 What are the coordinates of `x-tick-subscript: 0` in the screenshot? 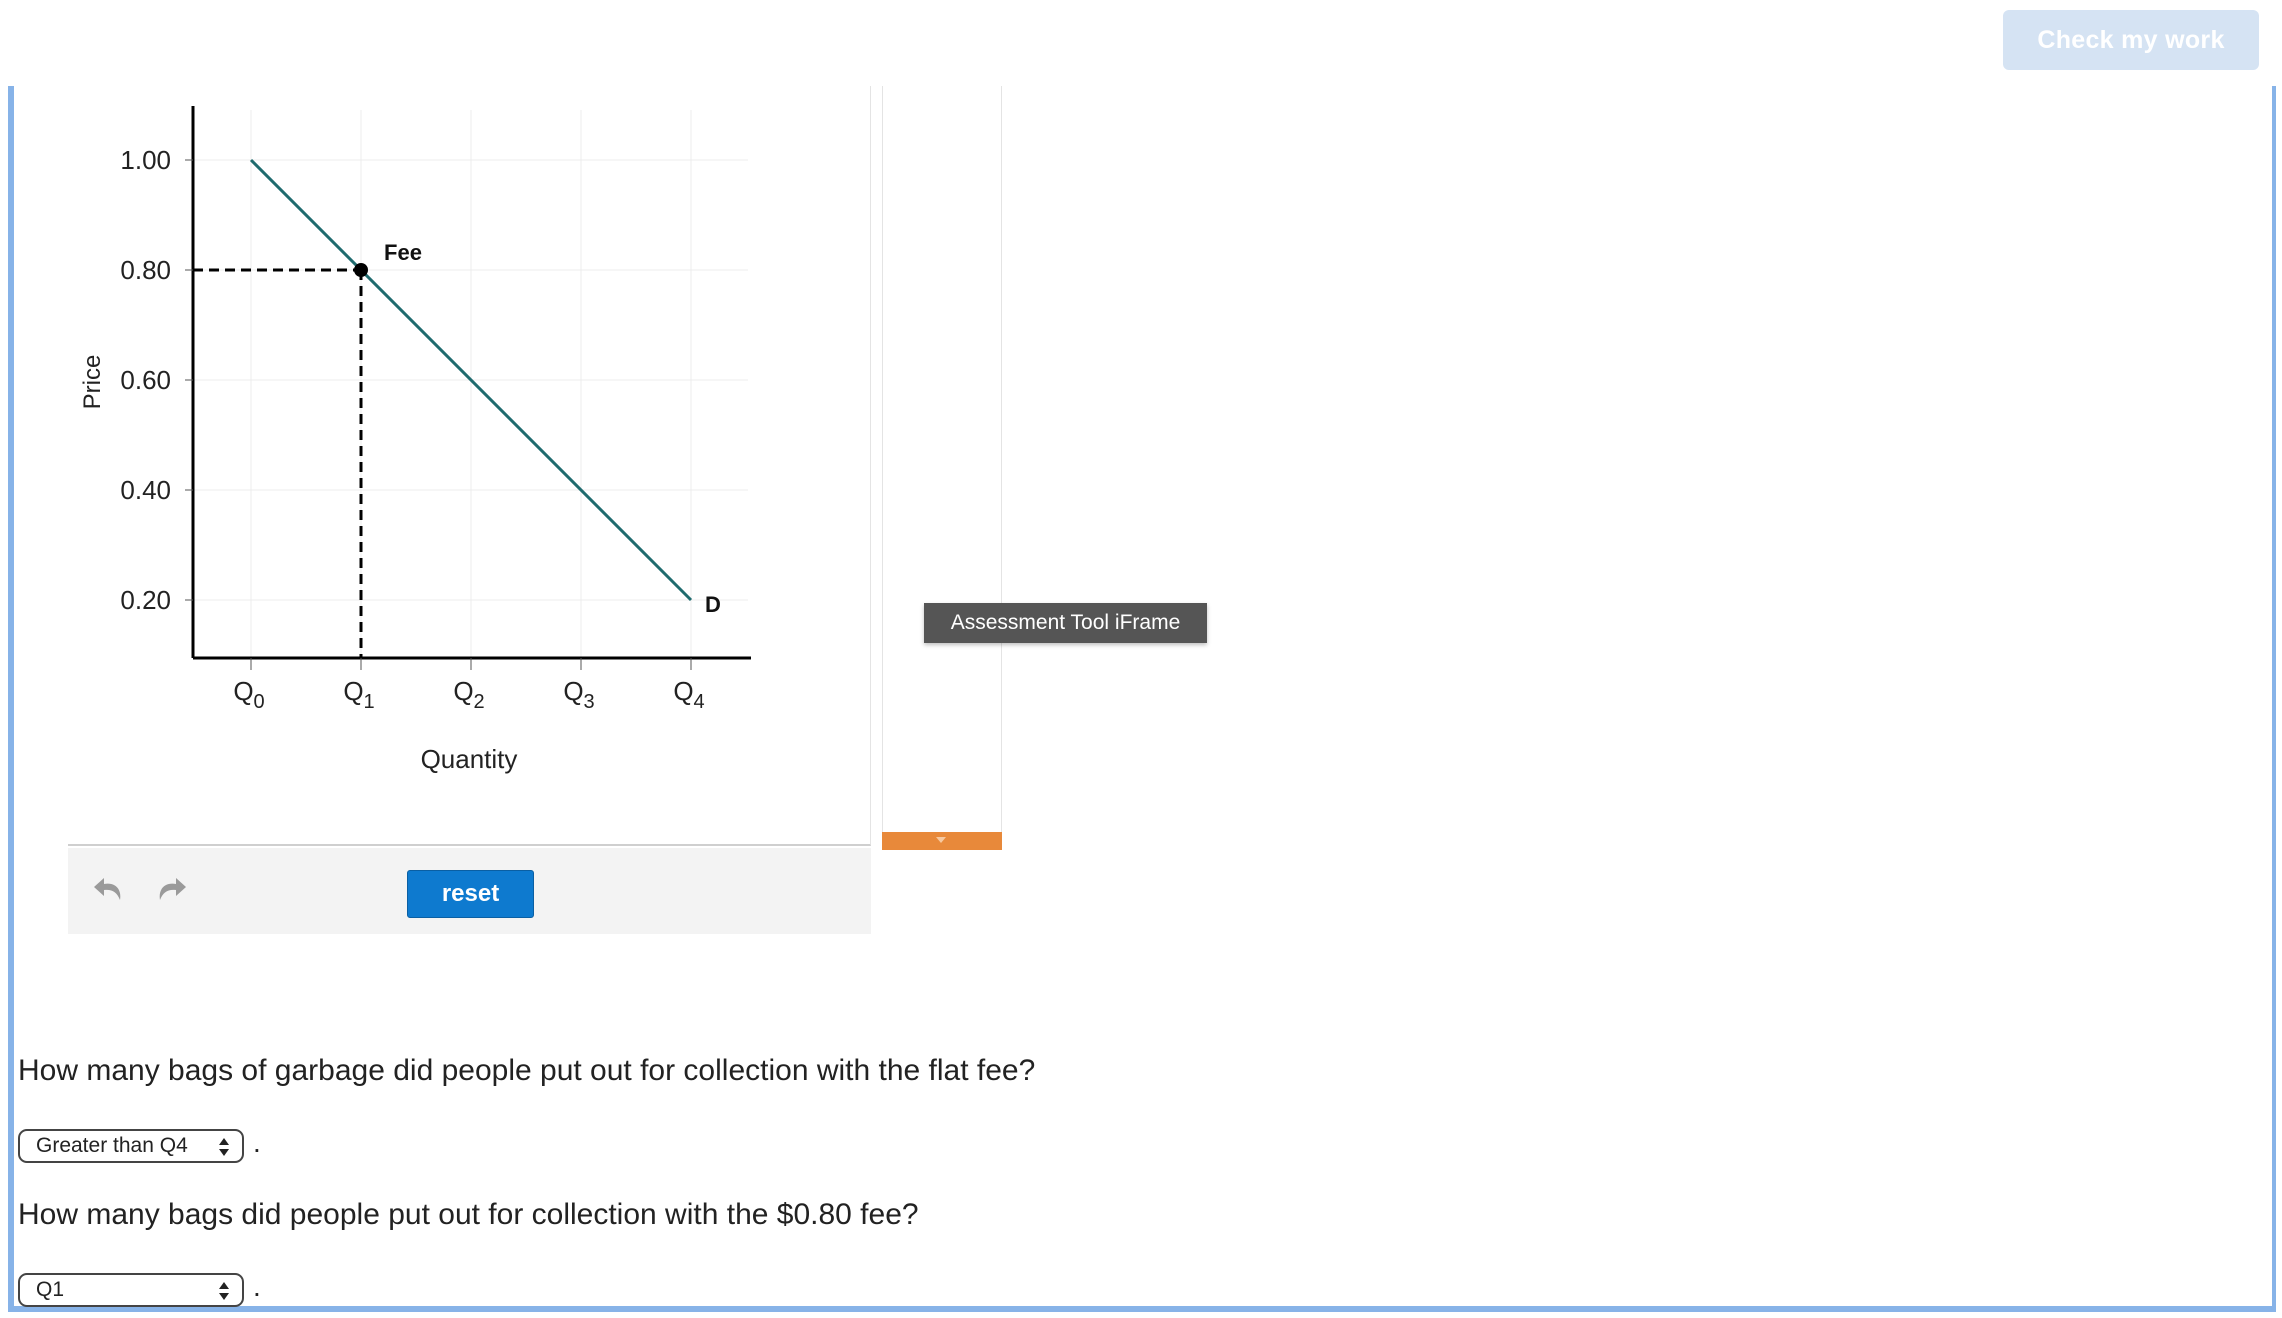 It's located at (259, 702).